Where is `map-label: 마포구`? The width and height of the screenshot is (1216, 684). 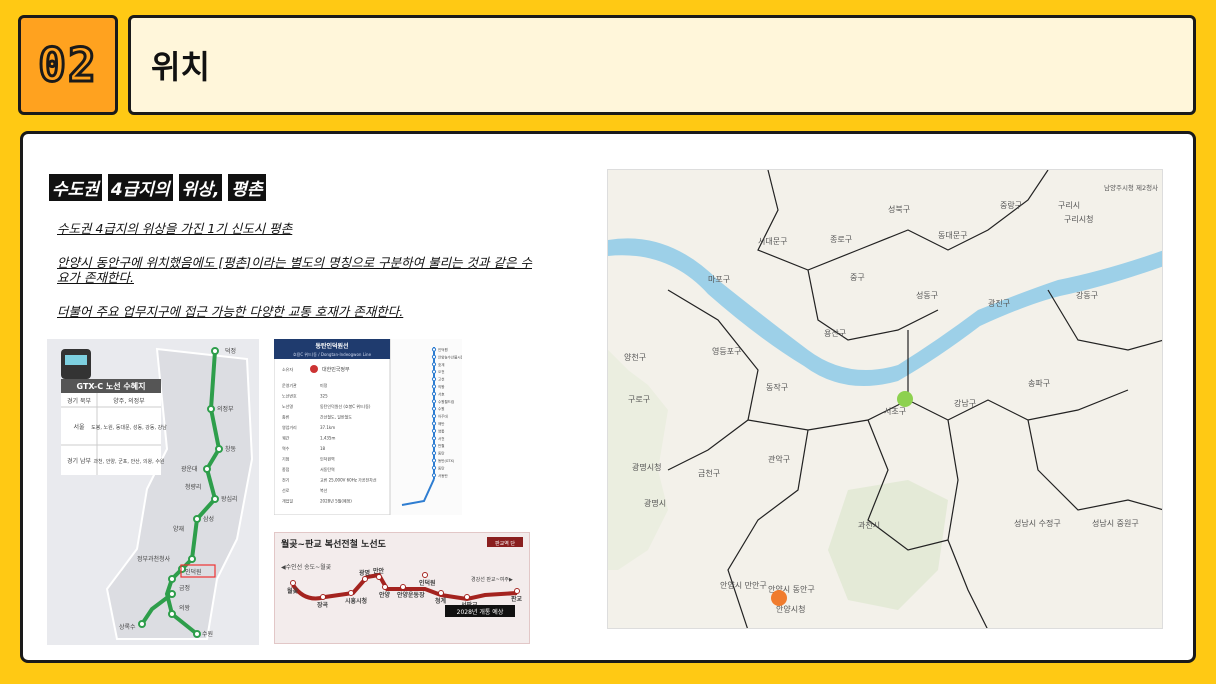 map-label: 마포구 is located at coordinates (719, 279).